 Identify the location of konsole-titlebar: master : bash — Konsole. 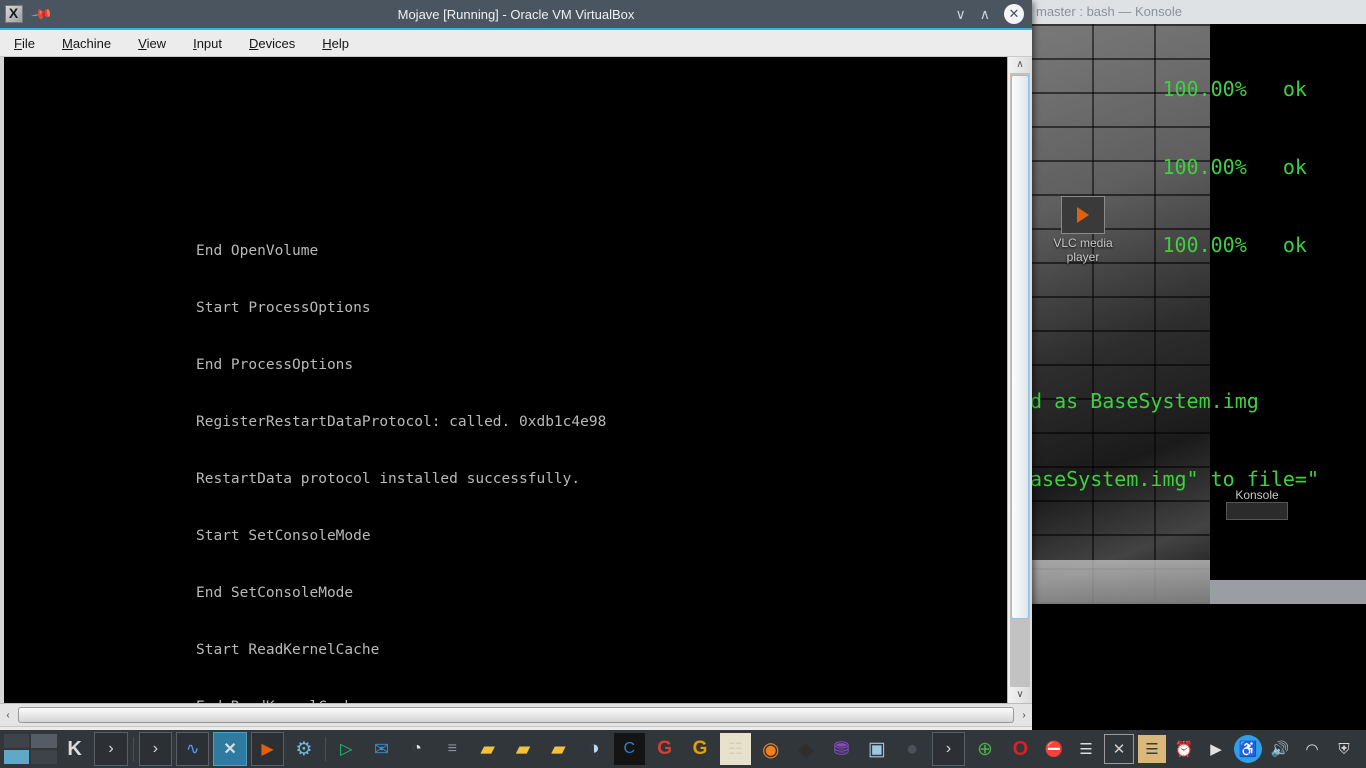
(1198, 12).